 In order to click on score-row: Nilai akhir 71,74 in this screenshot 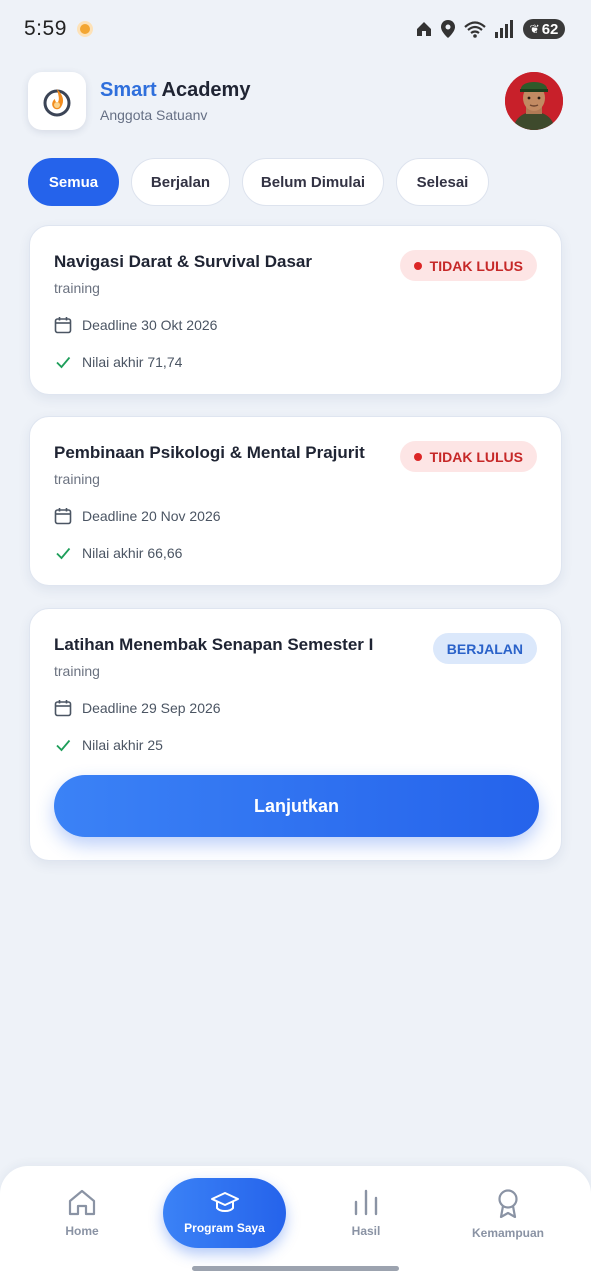, I will do `click(118, 362)`.